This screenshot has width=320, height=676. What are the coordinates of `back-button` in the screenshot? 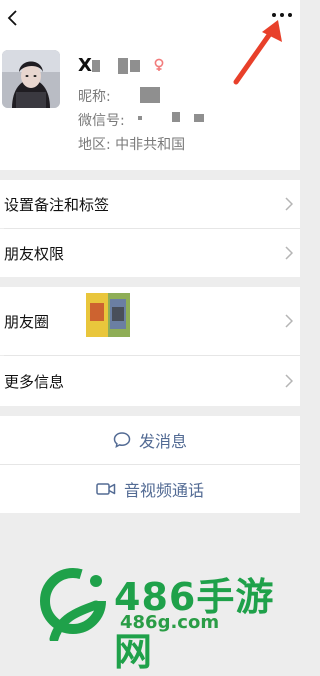 It's located at (14, 18).